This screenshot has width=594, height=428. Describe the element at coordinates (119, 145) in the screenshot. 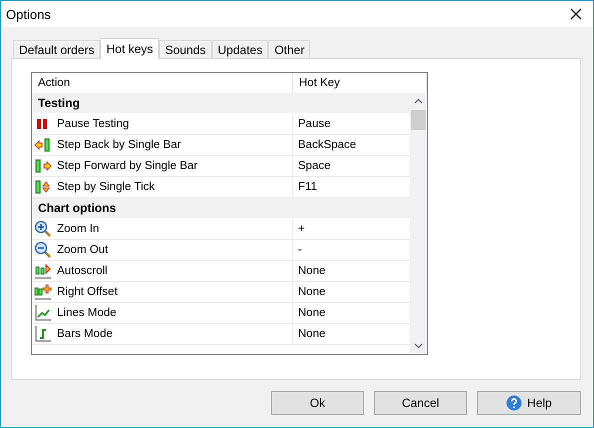

I see `action-label: Step Back by Single Bar` at that location.